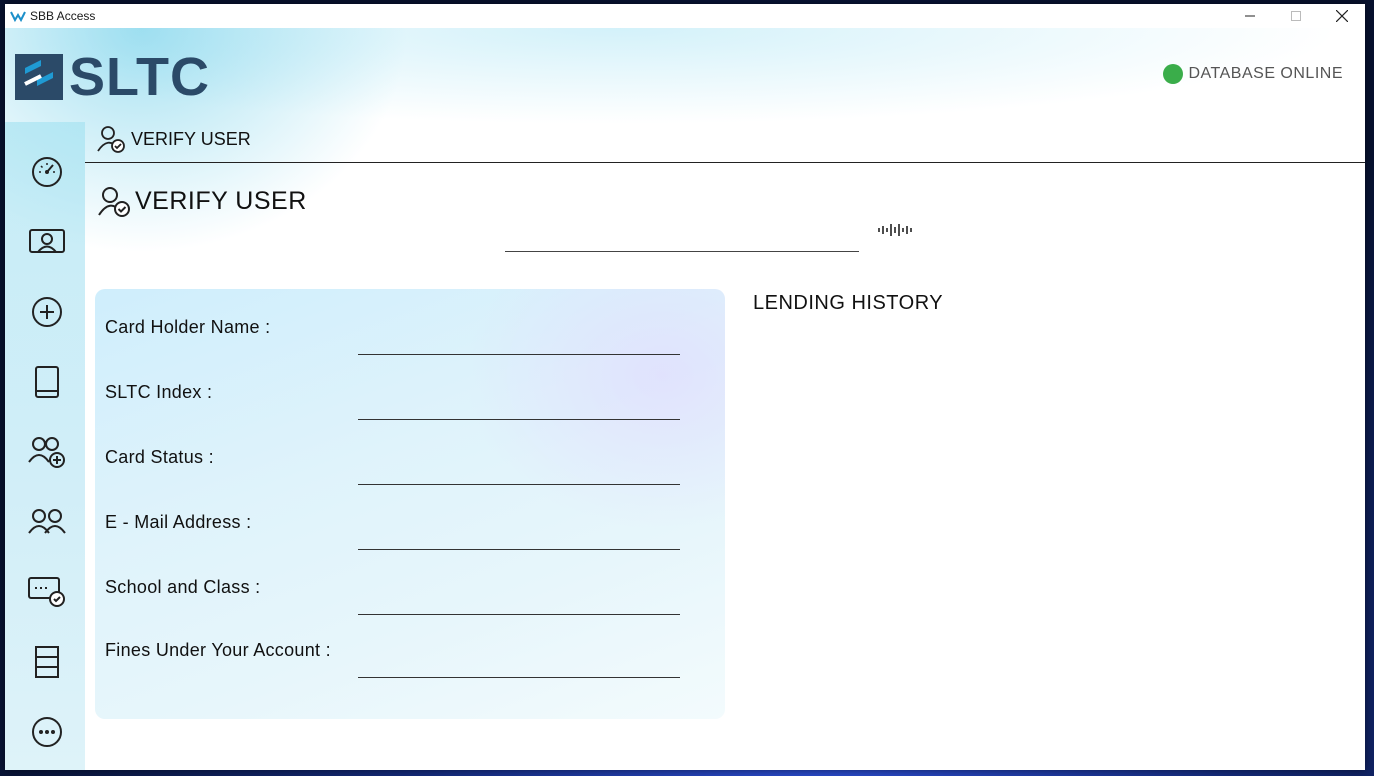 This screenshot has width=1374, height=776. What do you see at coordinates (221, 200) in the screenshot?
I see `page-title-text: VERIFY USER` at bounding box center [221, 200].